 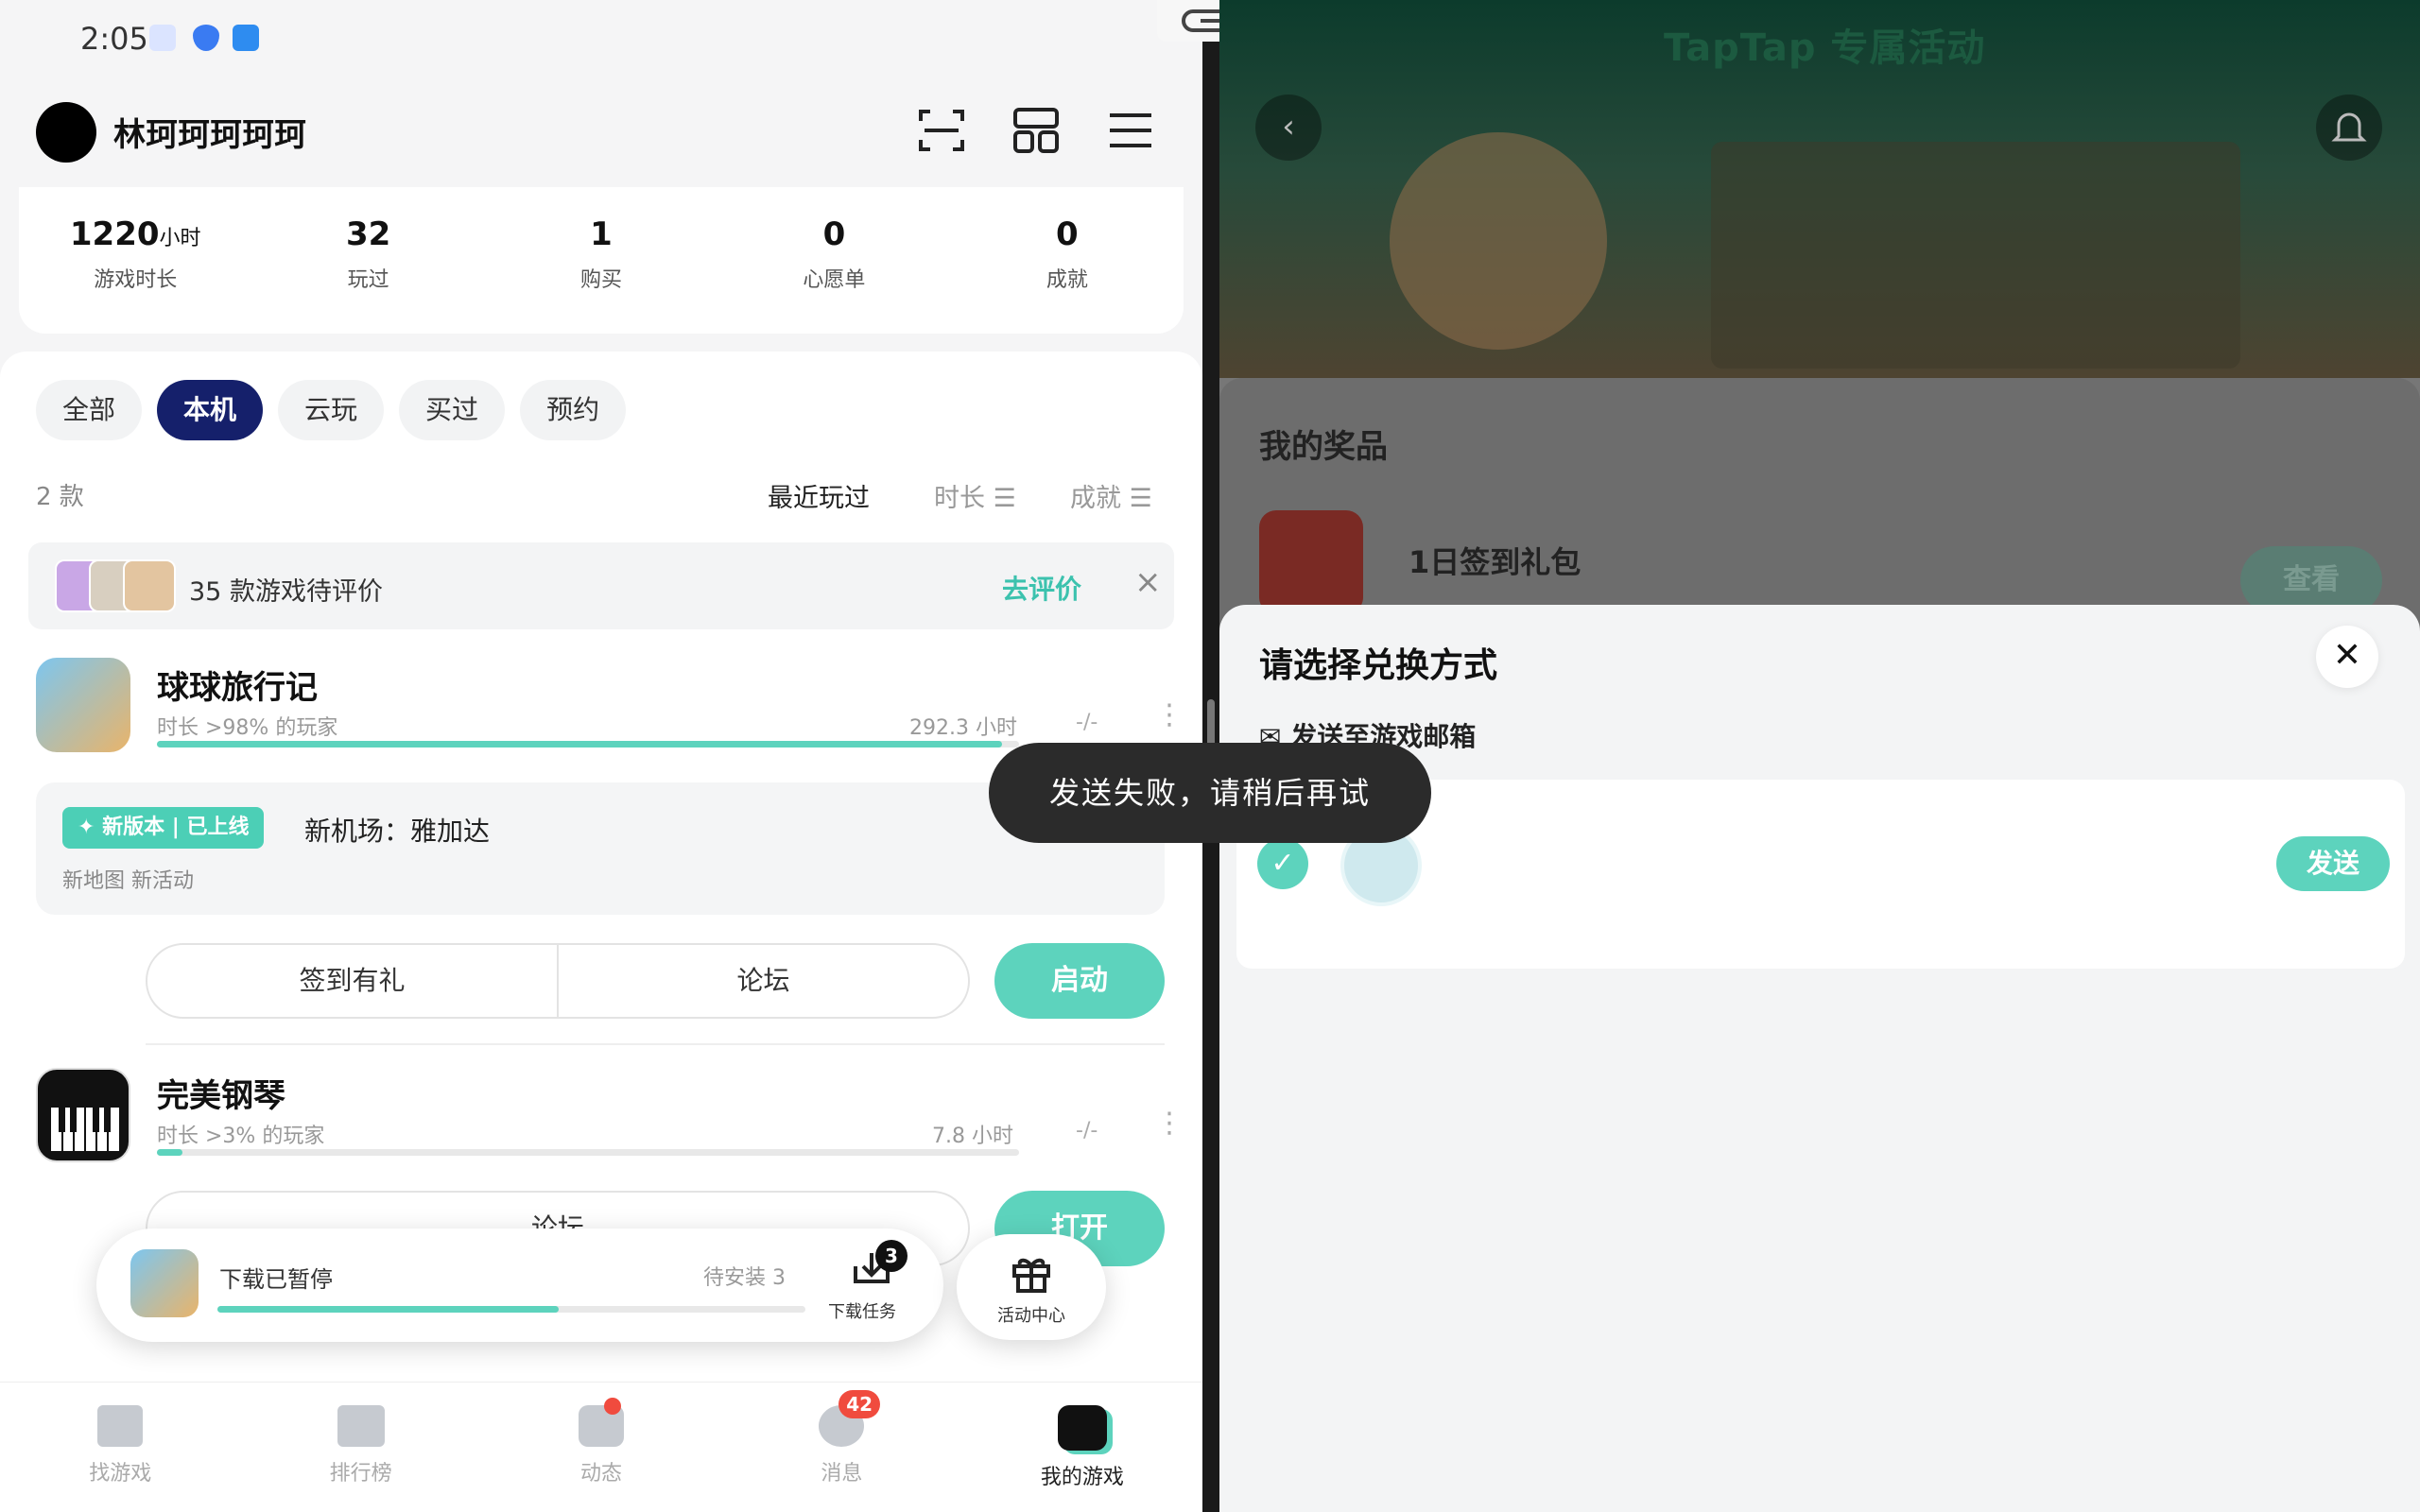 I want to click on pending-install: 待安装 3, so click(x=744, y=1278).